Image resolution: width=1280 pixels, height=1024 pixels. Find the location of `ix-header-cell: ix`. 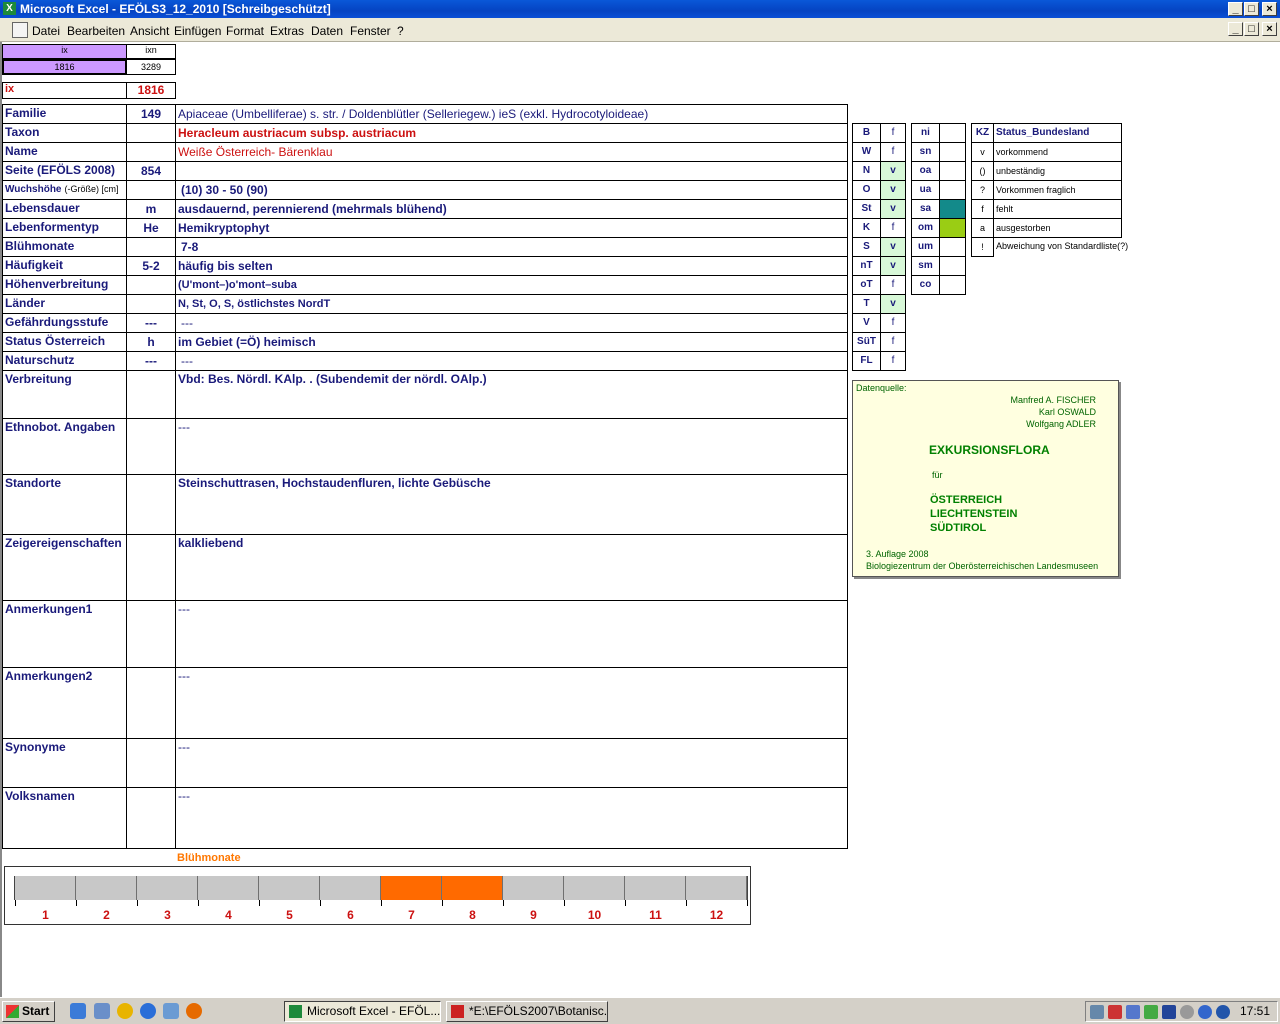

ix-header-cell: ix is located at coordinates (64, 51).